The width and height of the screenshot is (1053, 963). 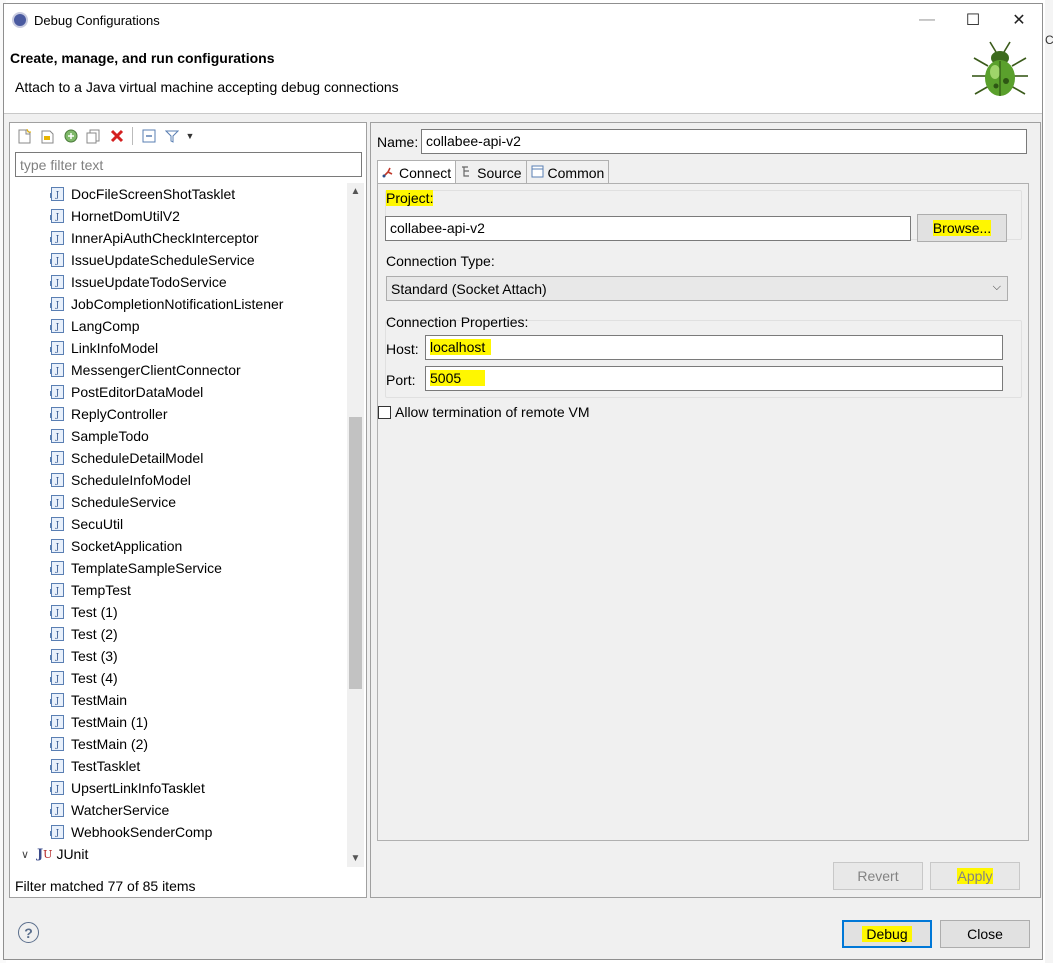 What do you see at coordinates (177, 722) in the screenshot?
I see `tree-item: J TestMain (1)` at bounding box center [177, 722].